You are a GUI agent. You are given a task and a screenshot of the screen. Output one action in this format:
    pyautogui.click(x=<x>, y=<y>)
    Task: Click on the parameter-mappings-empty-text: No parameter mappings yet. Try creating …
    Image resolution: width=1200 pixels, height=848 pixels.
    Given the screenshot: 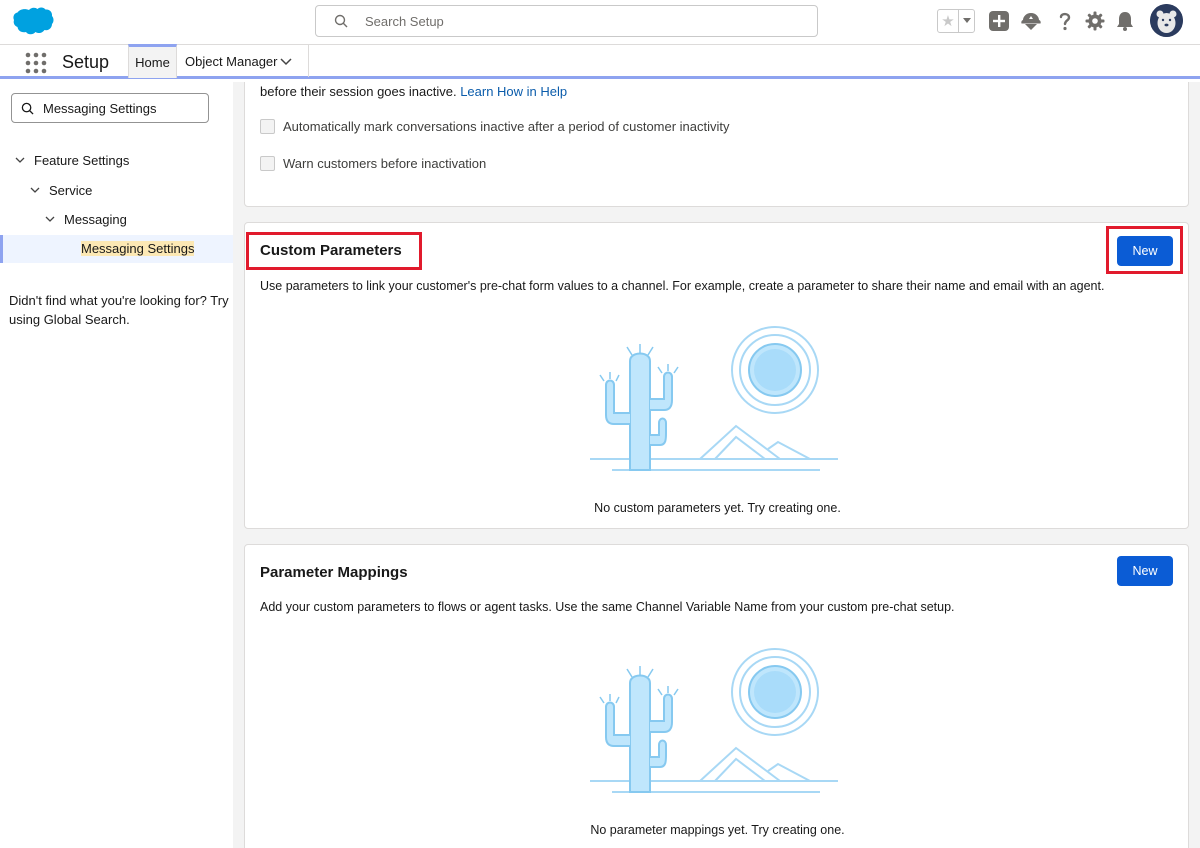 What is the action you would take?
    pyautogui.click(x=717, y=830)
    